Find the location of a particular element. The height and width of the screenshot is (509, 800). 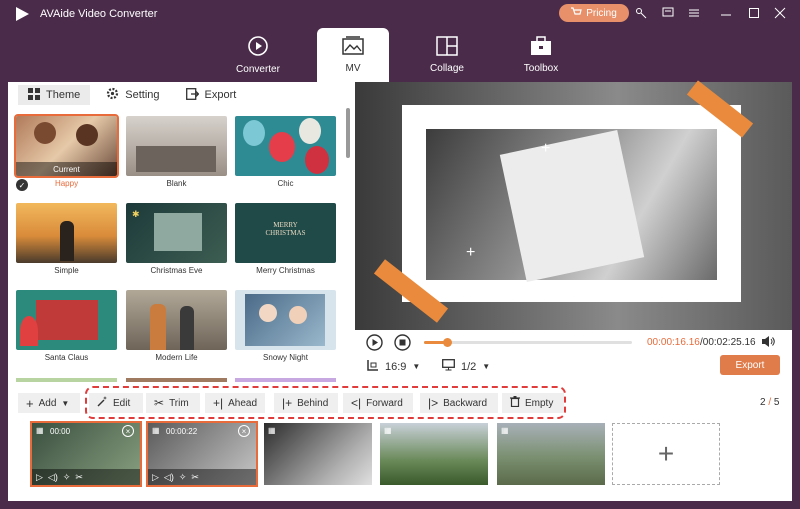

current-time: 00:00:16.16 is located at coordinates (673, 342).